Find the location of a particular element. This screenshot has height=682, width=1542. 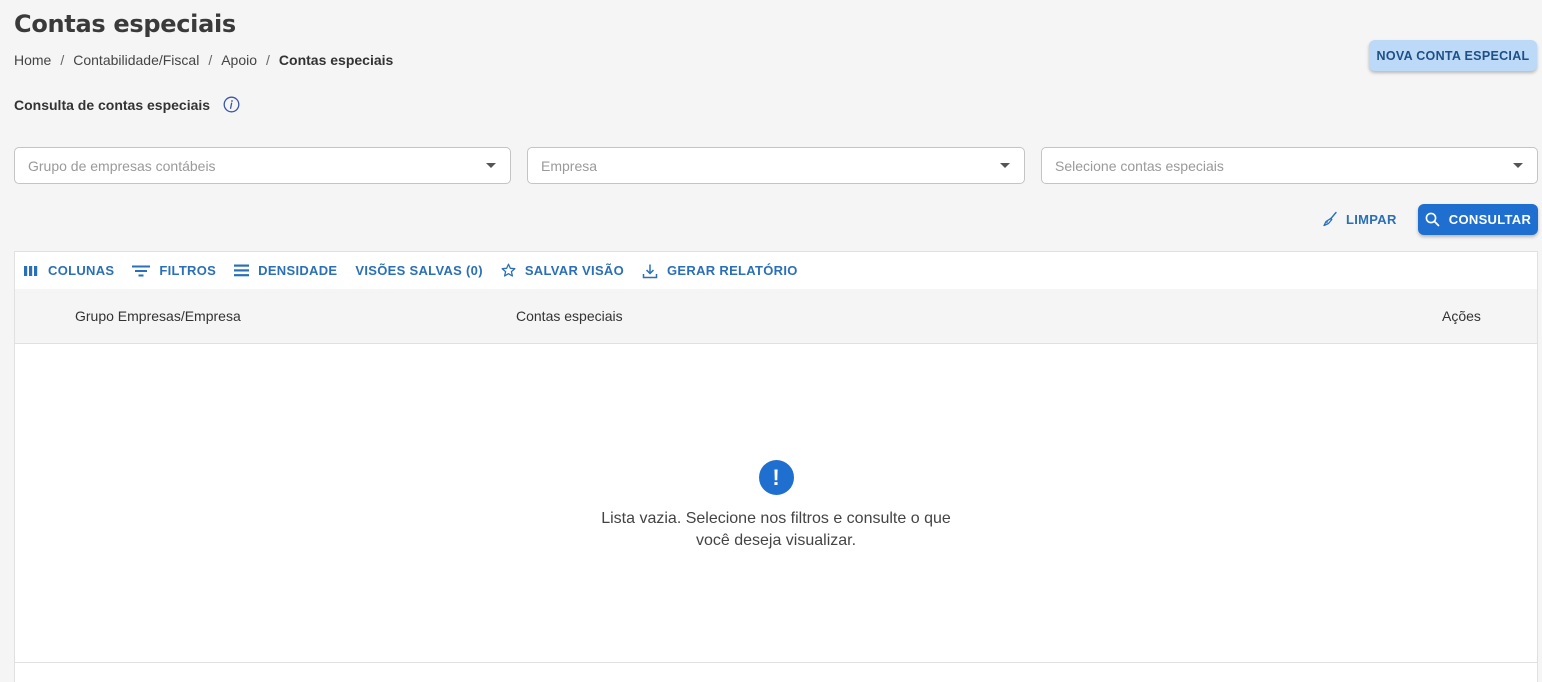

density-icon is located at coordinates (242, 270).